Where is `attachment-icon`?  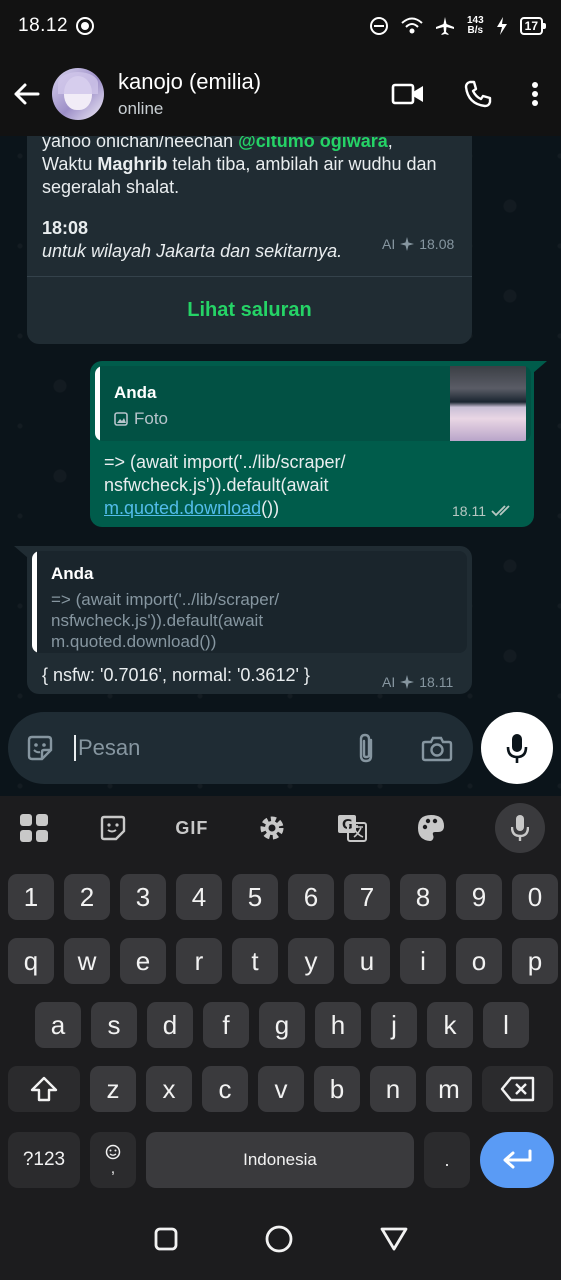 attachment-icon is located at coordinates (367, 748).